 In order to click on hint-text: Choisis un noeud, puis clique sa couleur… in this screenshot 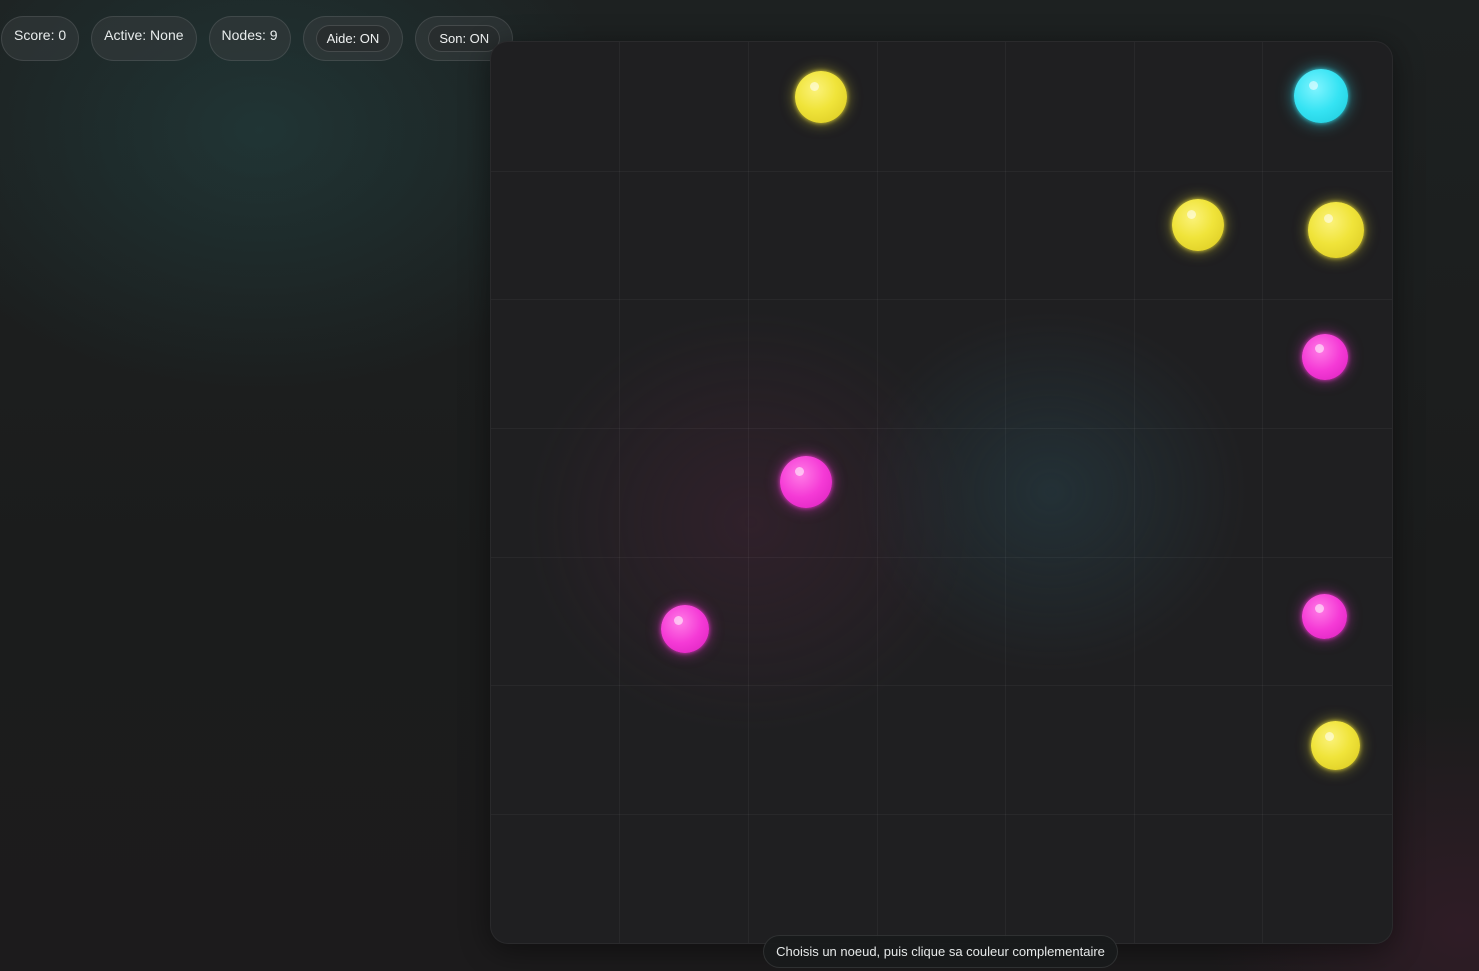, I will do `click(940, 951)`.